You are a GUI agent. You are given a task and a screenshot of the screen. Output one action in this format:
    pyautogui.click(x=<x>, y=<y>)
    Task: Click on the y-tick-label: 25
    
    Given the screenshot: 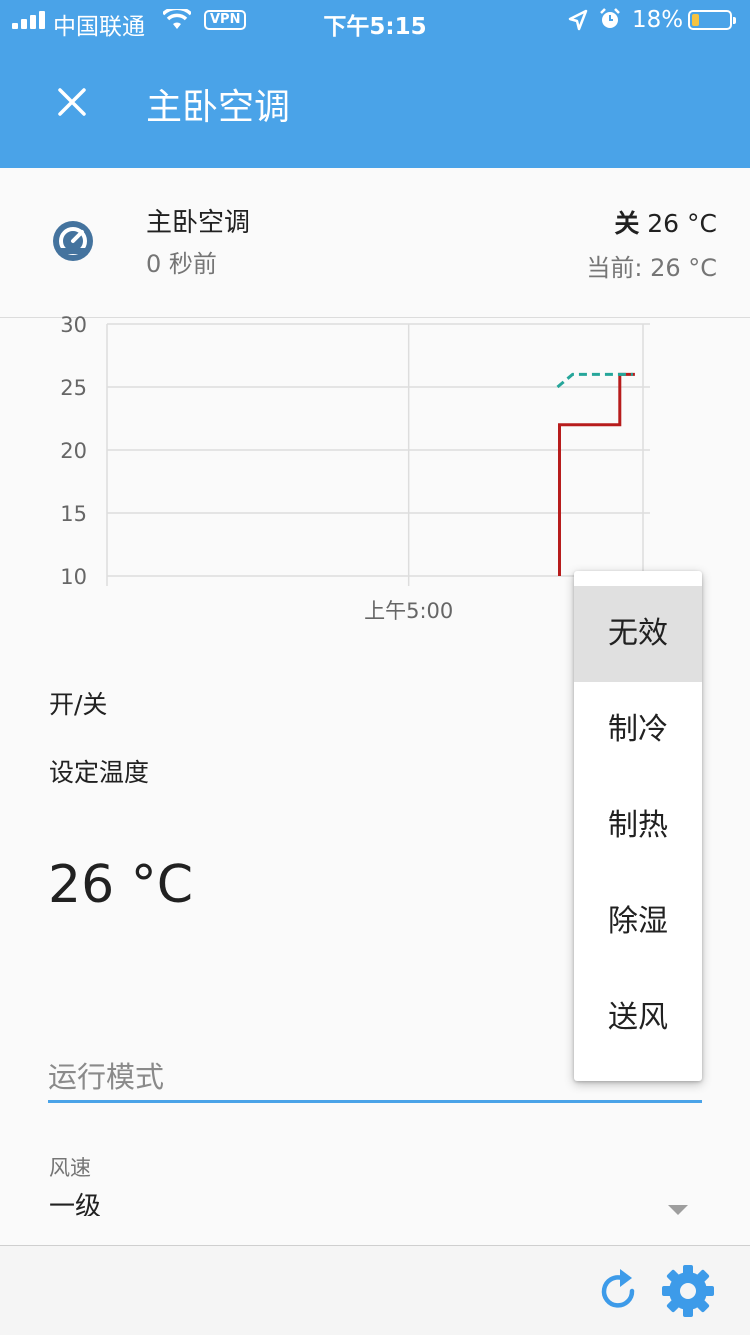 What is the action you would take?
    pyautogui.click(x=73, y=388)
    